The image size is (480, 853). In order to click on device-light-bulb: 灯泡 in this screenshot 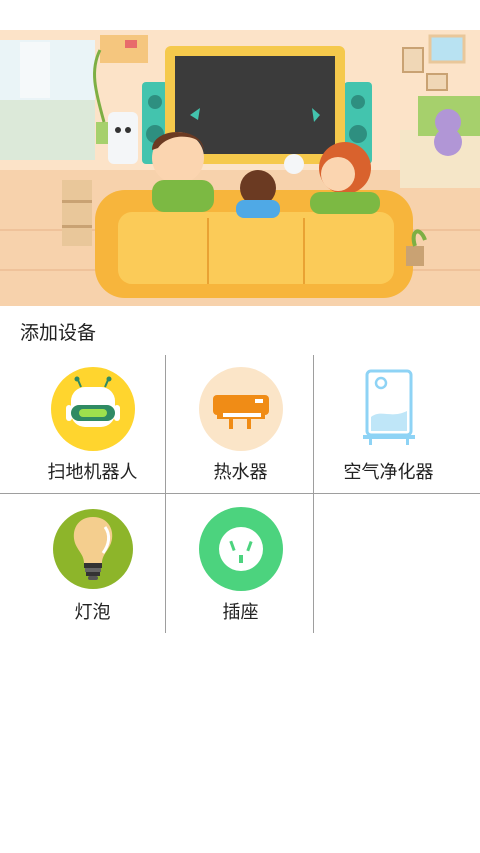, I will do `click(92, 564)`.